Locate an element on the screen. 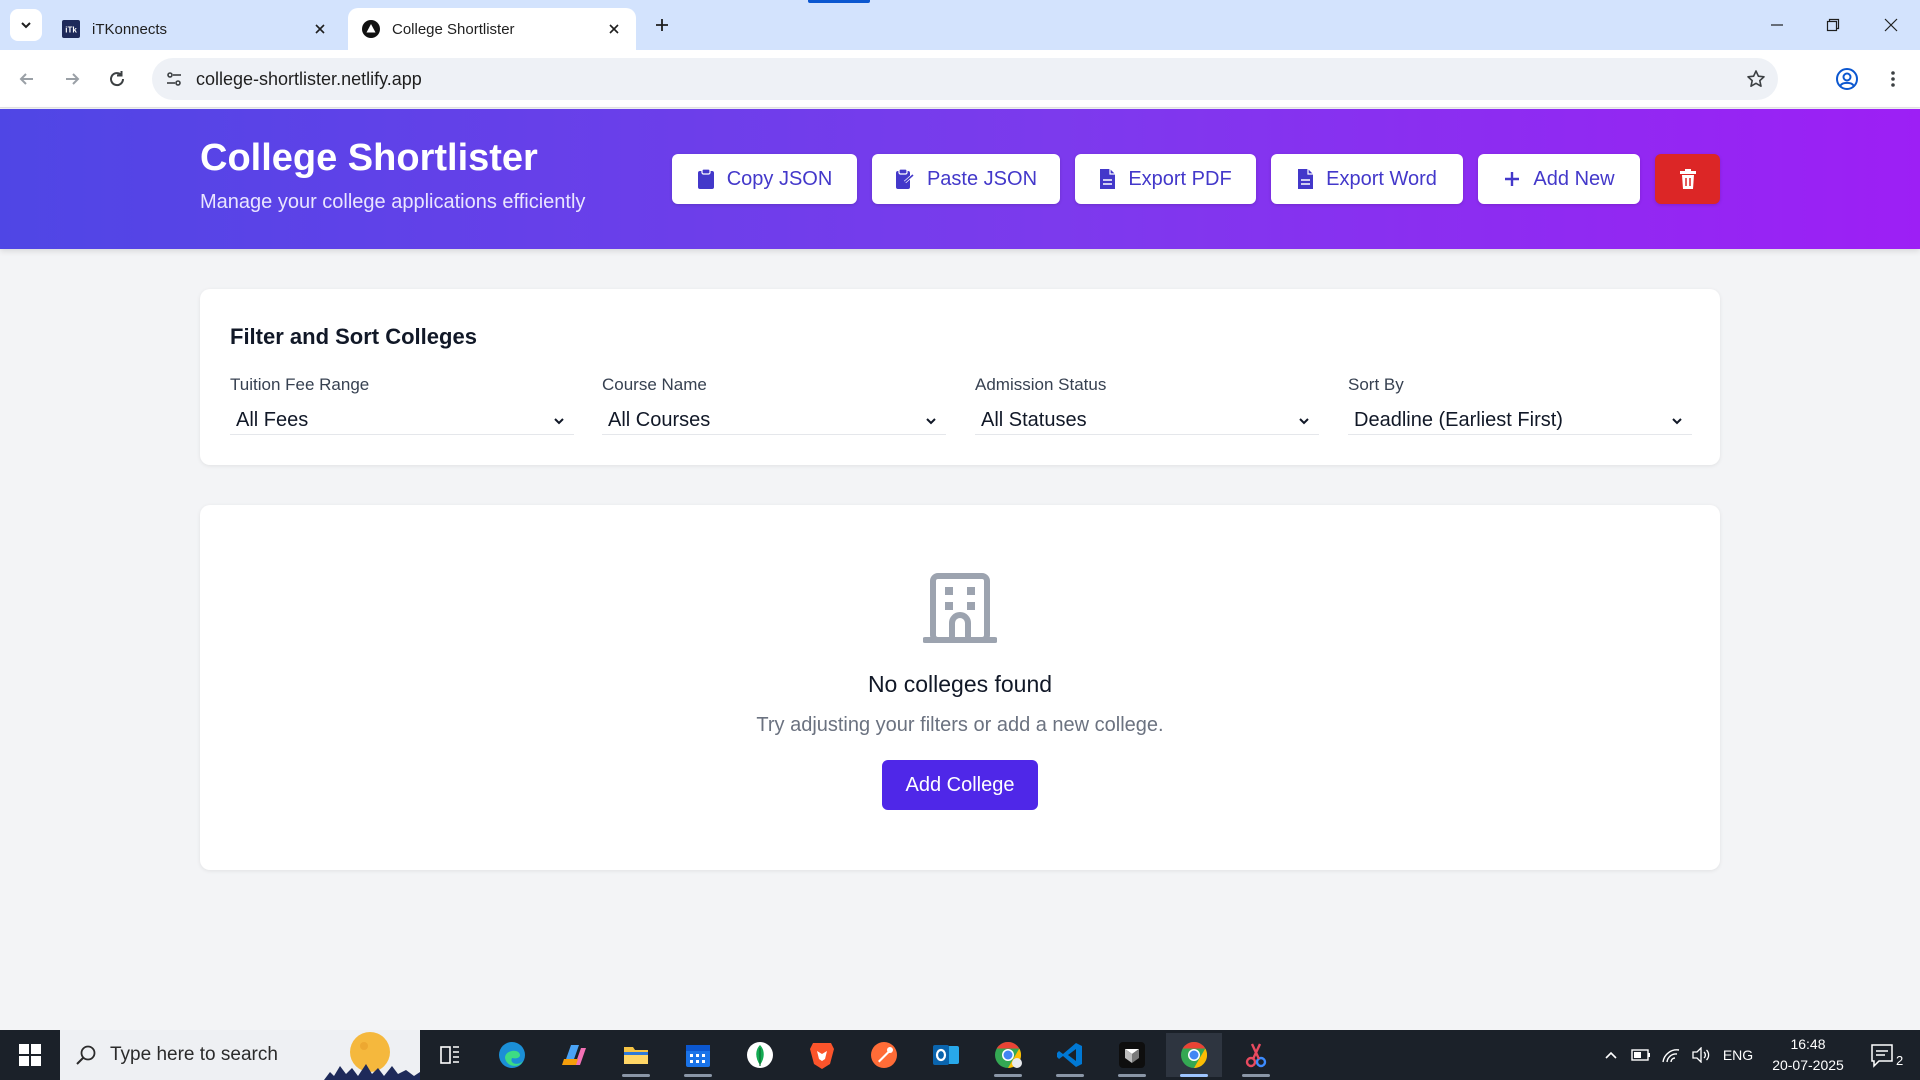  taskbar-snipping-tool is located at coordinates (1256, 1055).